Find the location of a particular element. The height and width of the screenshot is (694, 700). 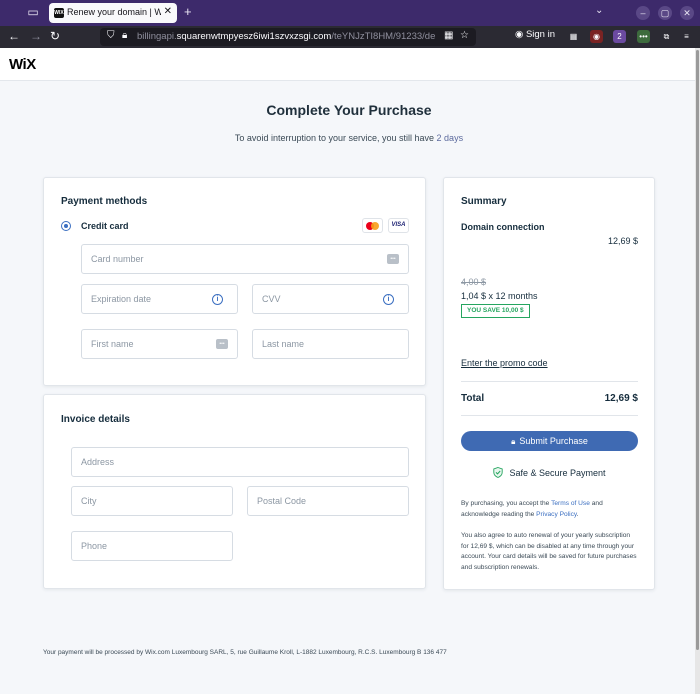

payment-methods-title: Payment methods is located at coordinates (104, 201).